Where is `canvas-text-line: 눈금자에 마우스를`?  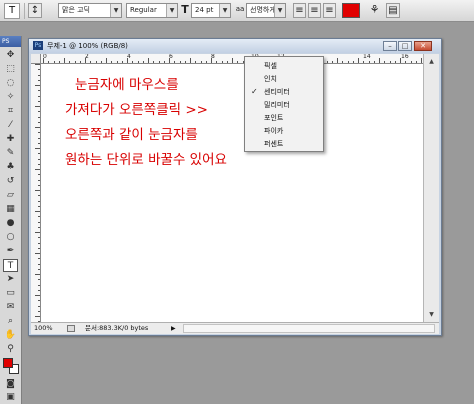 canvas-text-line: 눈금자에 마우스를 is located at coordinates (127, 85).